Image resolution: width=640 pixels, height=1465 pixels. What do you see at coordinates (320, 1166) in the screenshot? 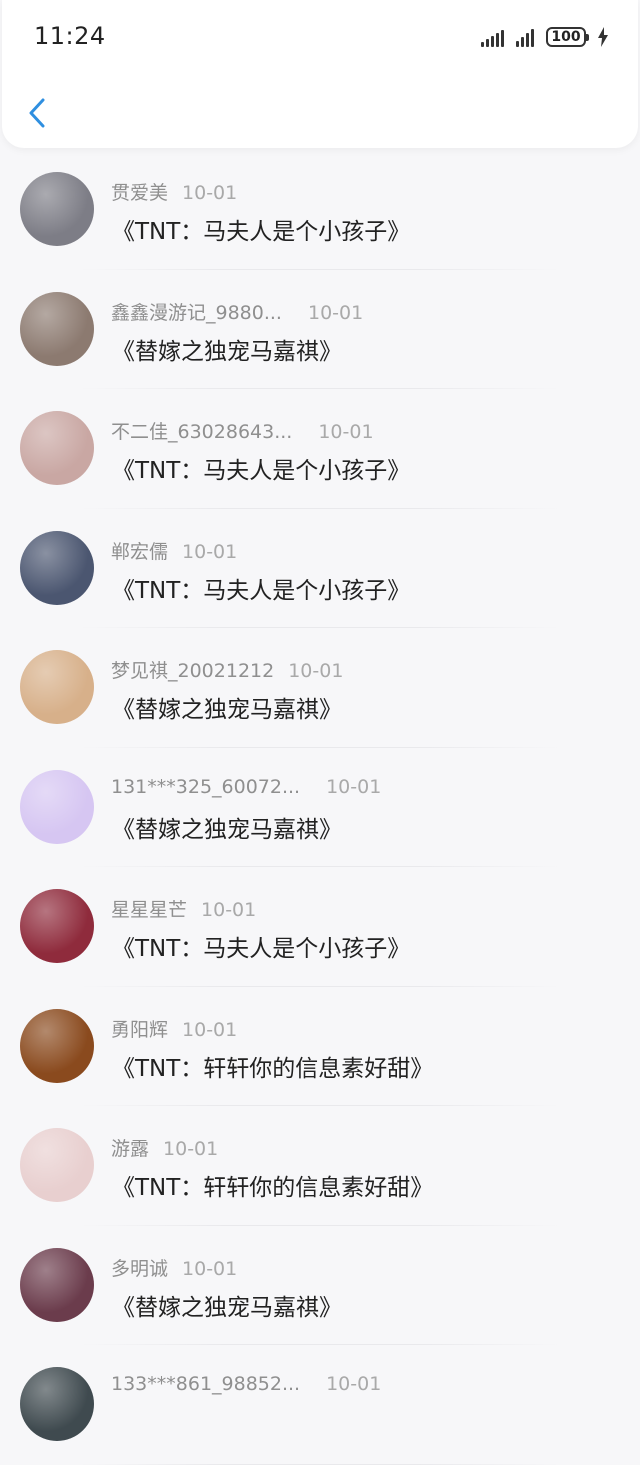
I see `list-item: 游露 10-01 《TNT：轩轩你的信息素好甜》` at bounding box center [320, 1166].